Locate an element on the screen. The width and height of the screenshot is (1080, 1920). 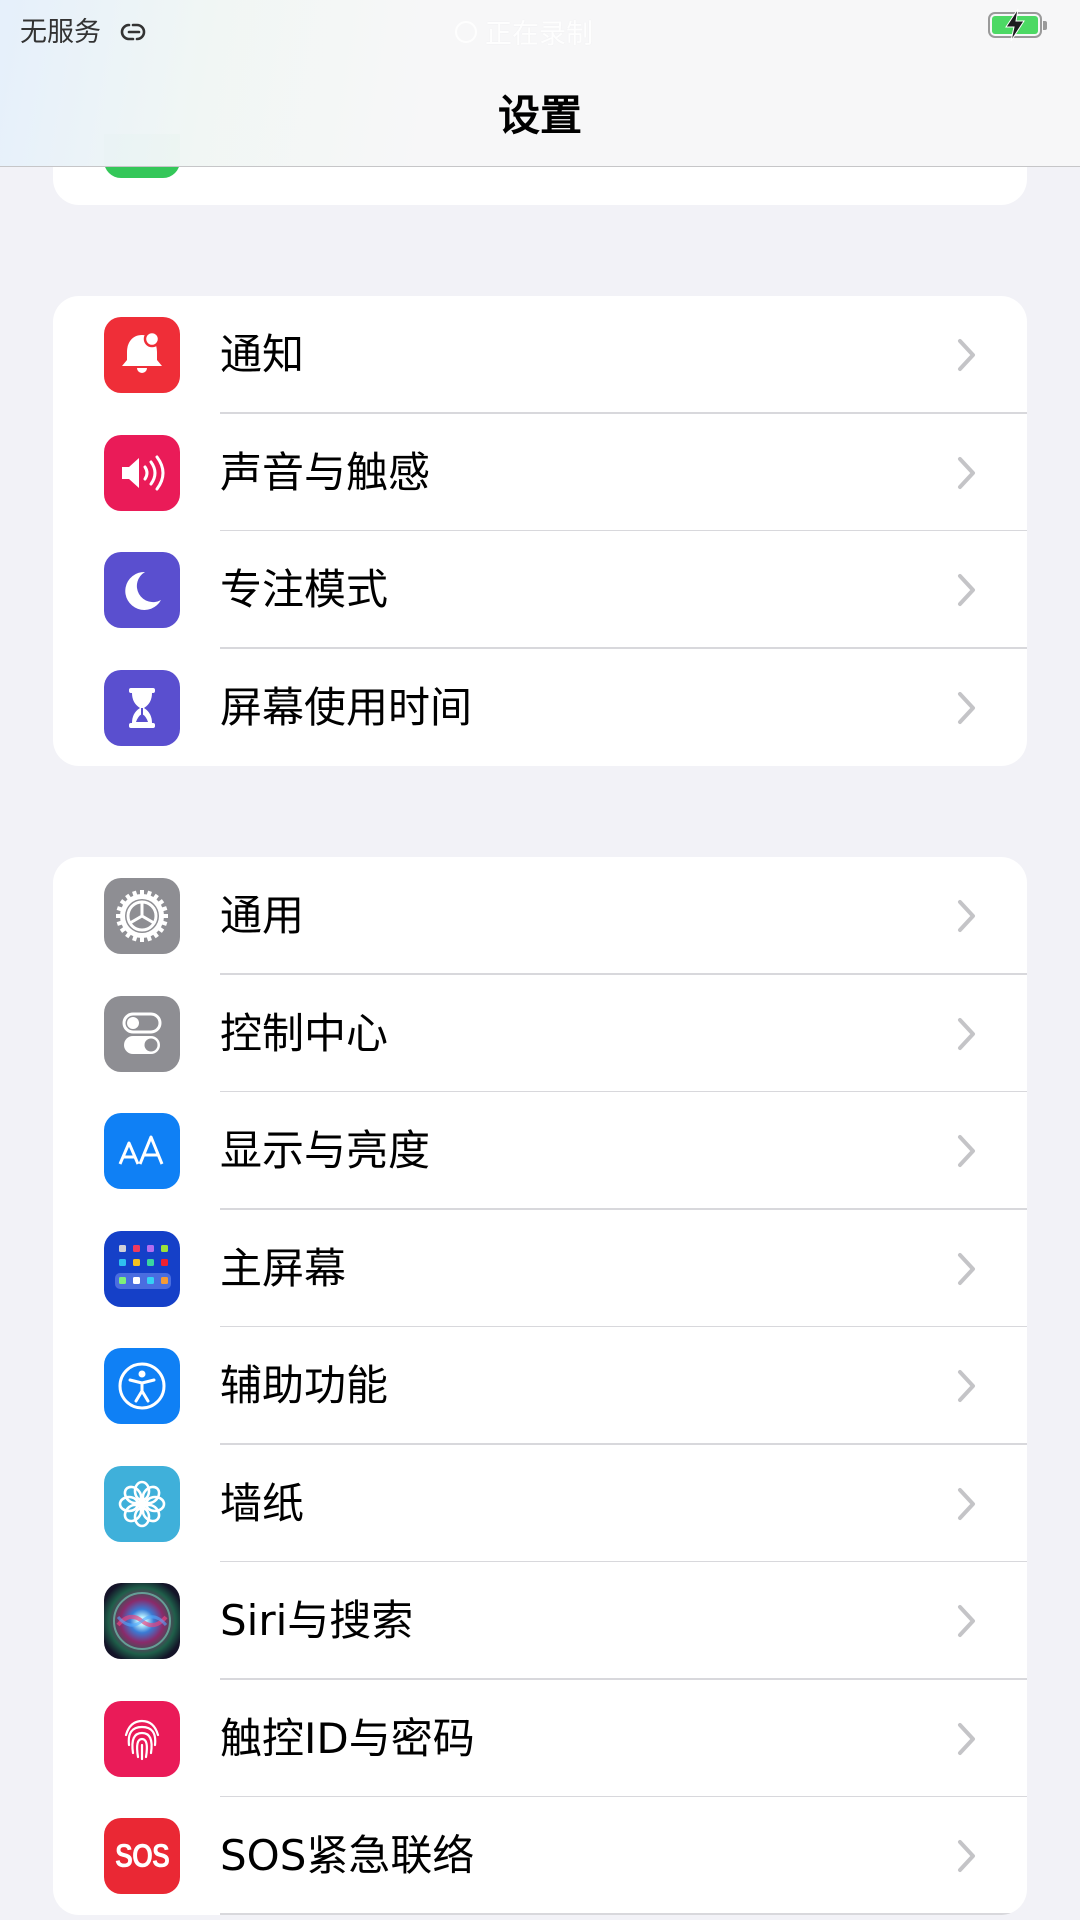
settings-row-notifications: 通知 is located at coordinates (540, 355).